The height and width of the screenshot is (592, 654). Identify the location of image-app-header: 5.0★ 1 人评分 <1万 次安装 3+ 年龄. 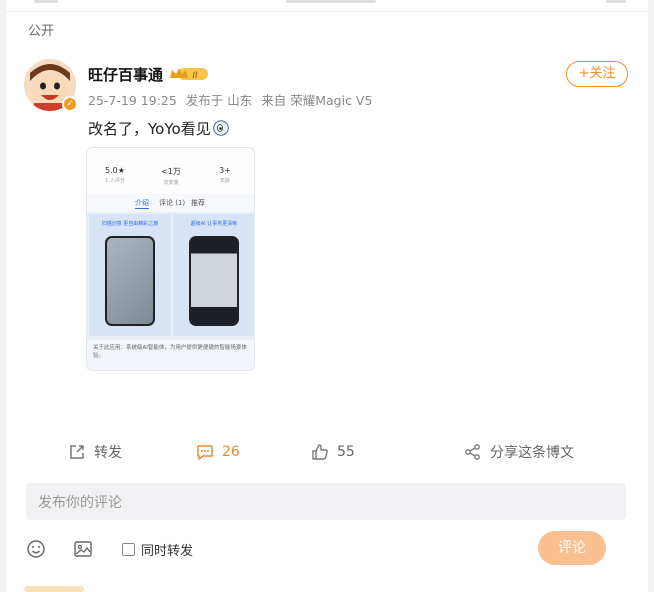
(170, 171).